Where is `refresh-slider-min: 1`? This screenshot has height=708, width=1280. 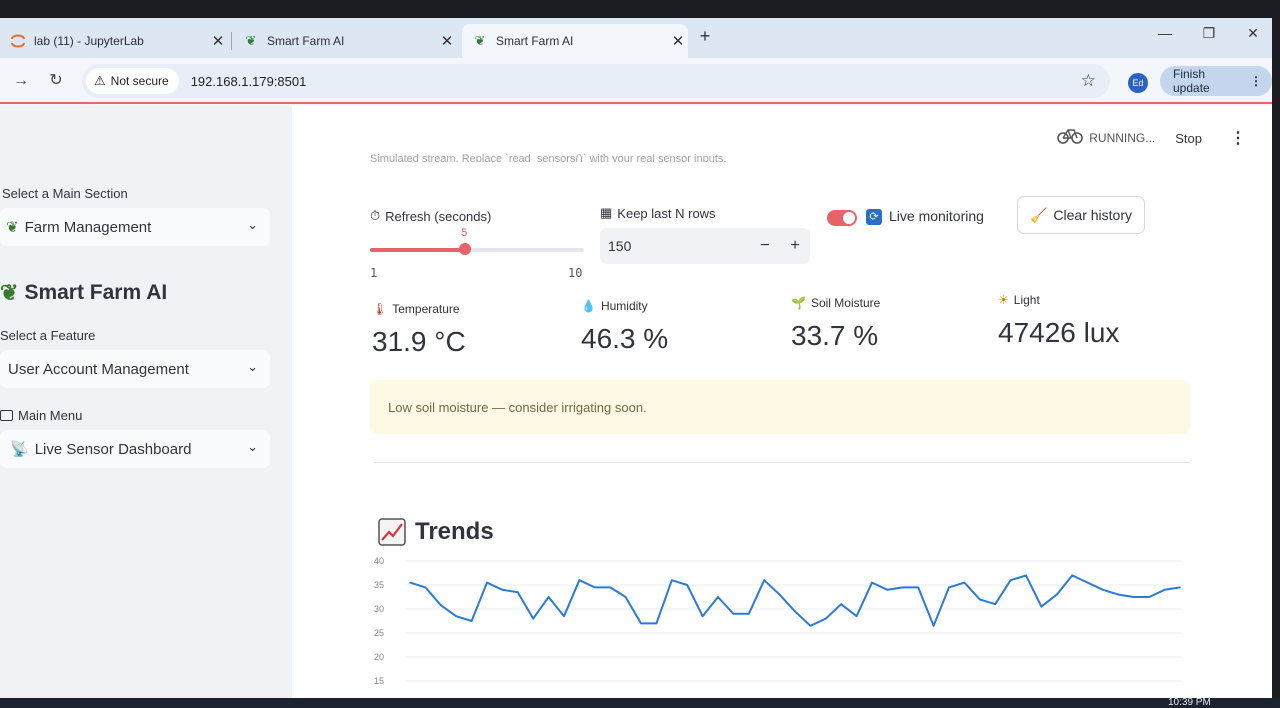
refresh-slider-min: 1 is located at coordinates (374, 273).